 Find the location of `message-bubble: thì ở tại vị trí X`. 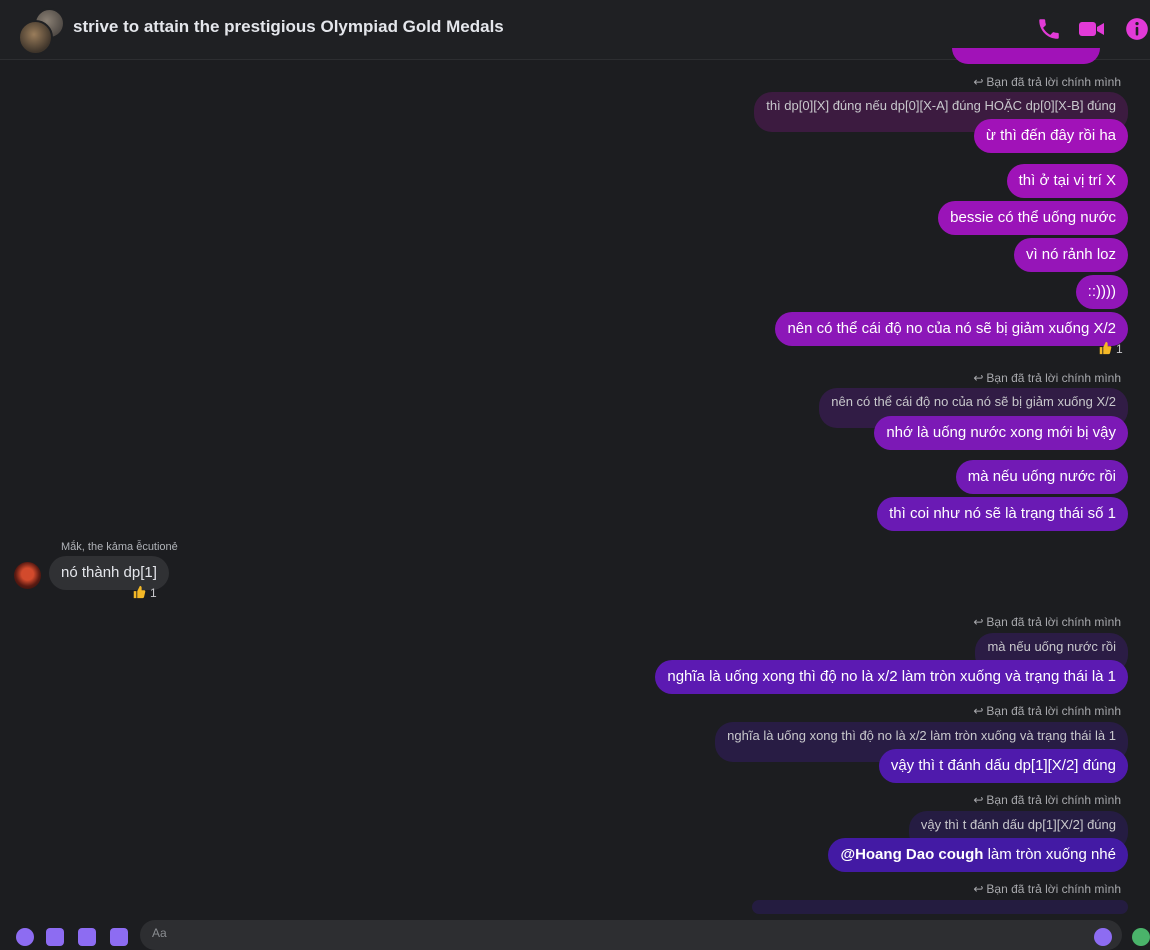

message-bubble: thì ở tại vị trí X is located at coordinates (1067, 181).